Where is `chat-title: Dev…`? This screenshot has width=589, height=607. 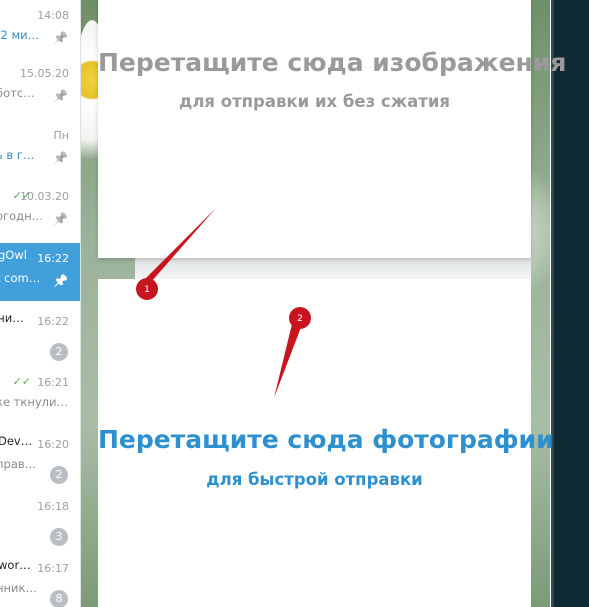
chat-title: Dev… is located at coordinates (16, 441).